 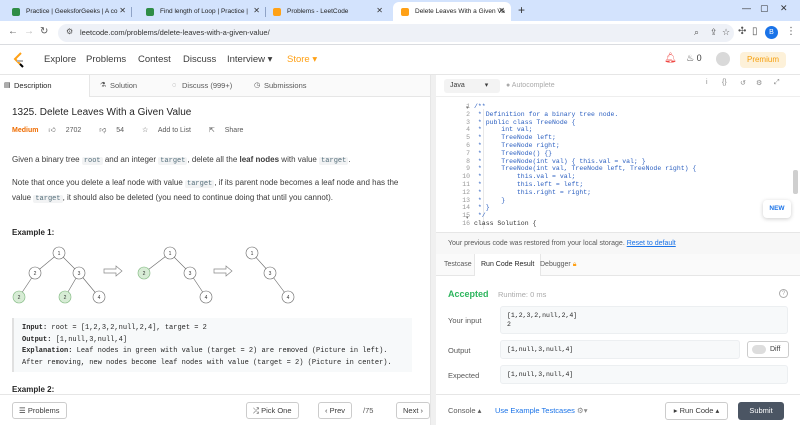 I want to click on nav-interview: Interview ▾, so click(x=249, y=59).